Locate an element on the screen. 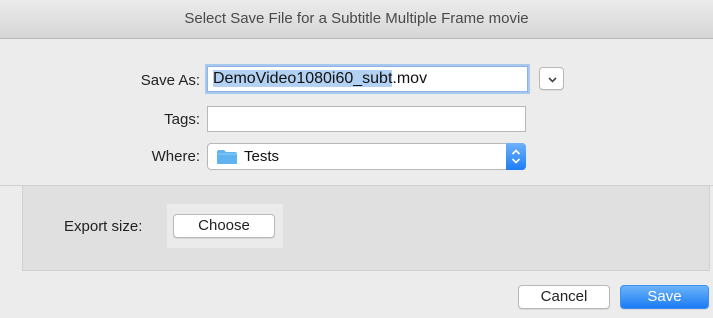  choose-button: Choose is located at coordinates (224, 226).